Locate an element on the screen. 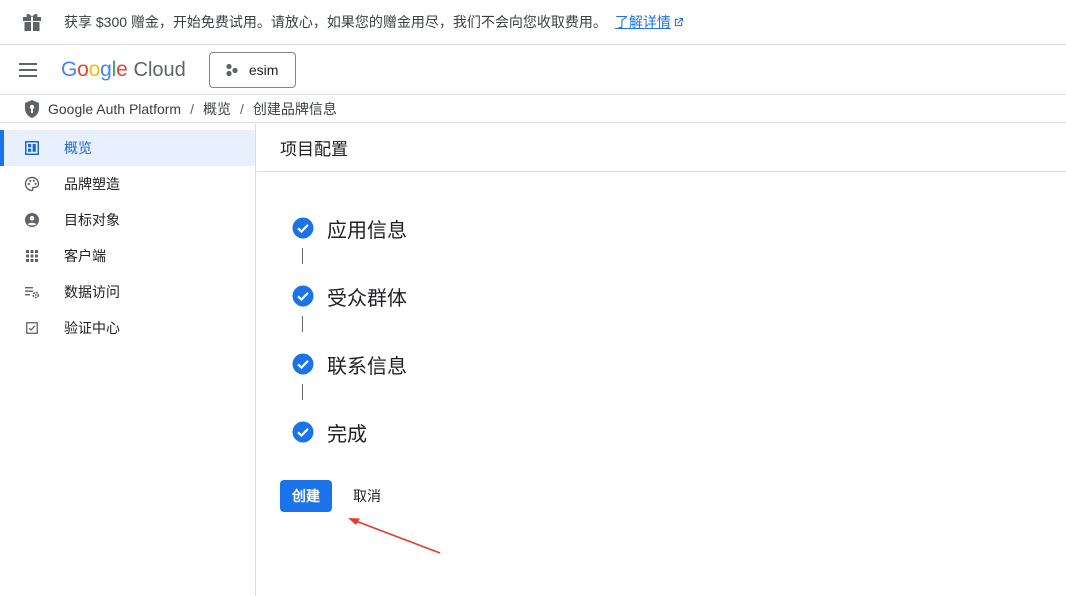 The width and height of the screenshot is (1066, 596). project-dots-icon is located at coordinates (232, 69).